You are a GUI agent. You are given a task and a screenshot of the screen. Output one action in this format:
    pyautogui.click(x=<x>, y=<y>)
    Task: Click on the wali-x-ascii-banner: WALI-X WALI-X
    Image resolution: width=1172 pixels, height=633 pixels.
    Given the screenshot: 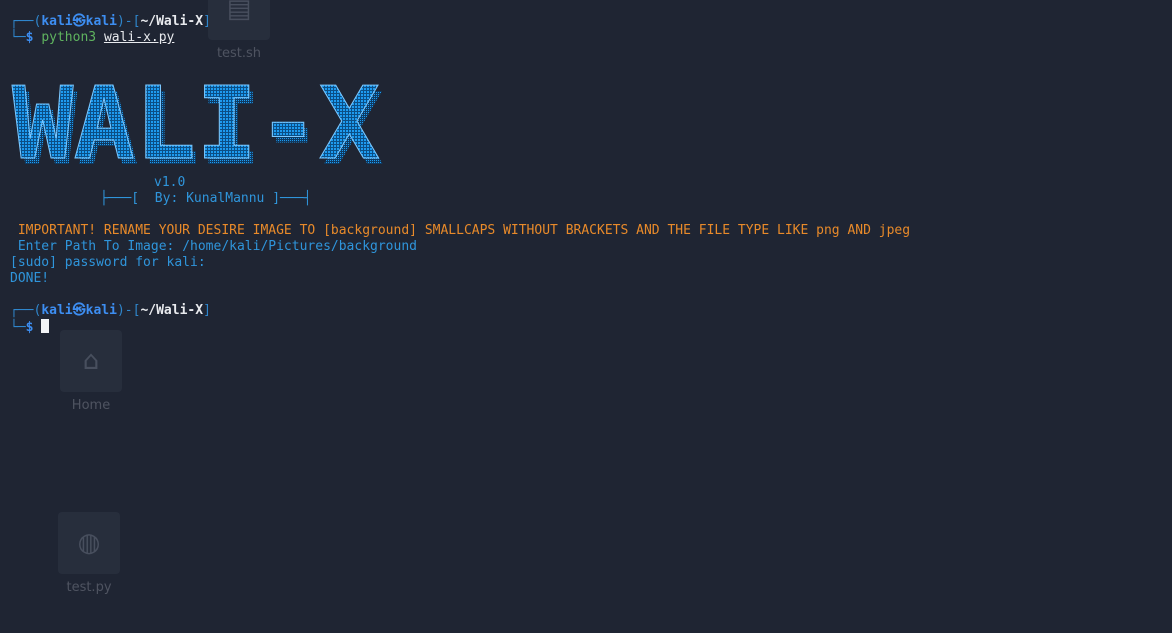 What is the action you would take?
    pyautogui.click(x=198, y=125)
    